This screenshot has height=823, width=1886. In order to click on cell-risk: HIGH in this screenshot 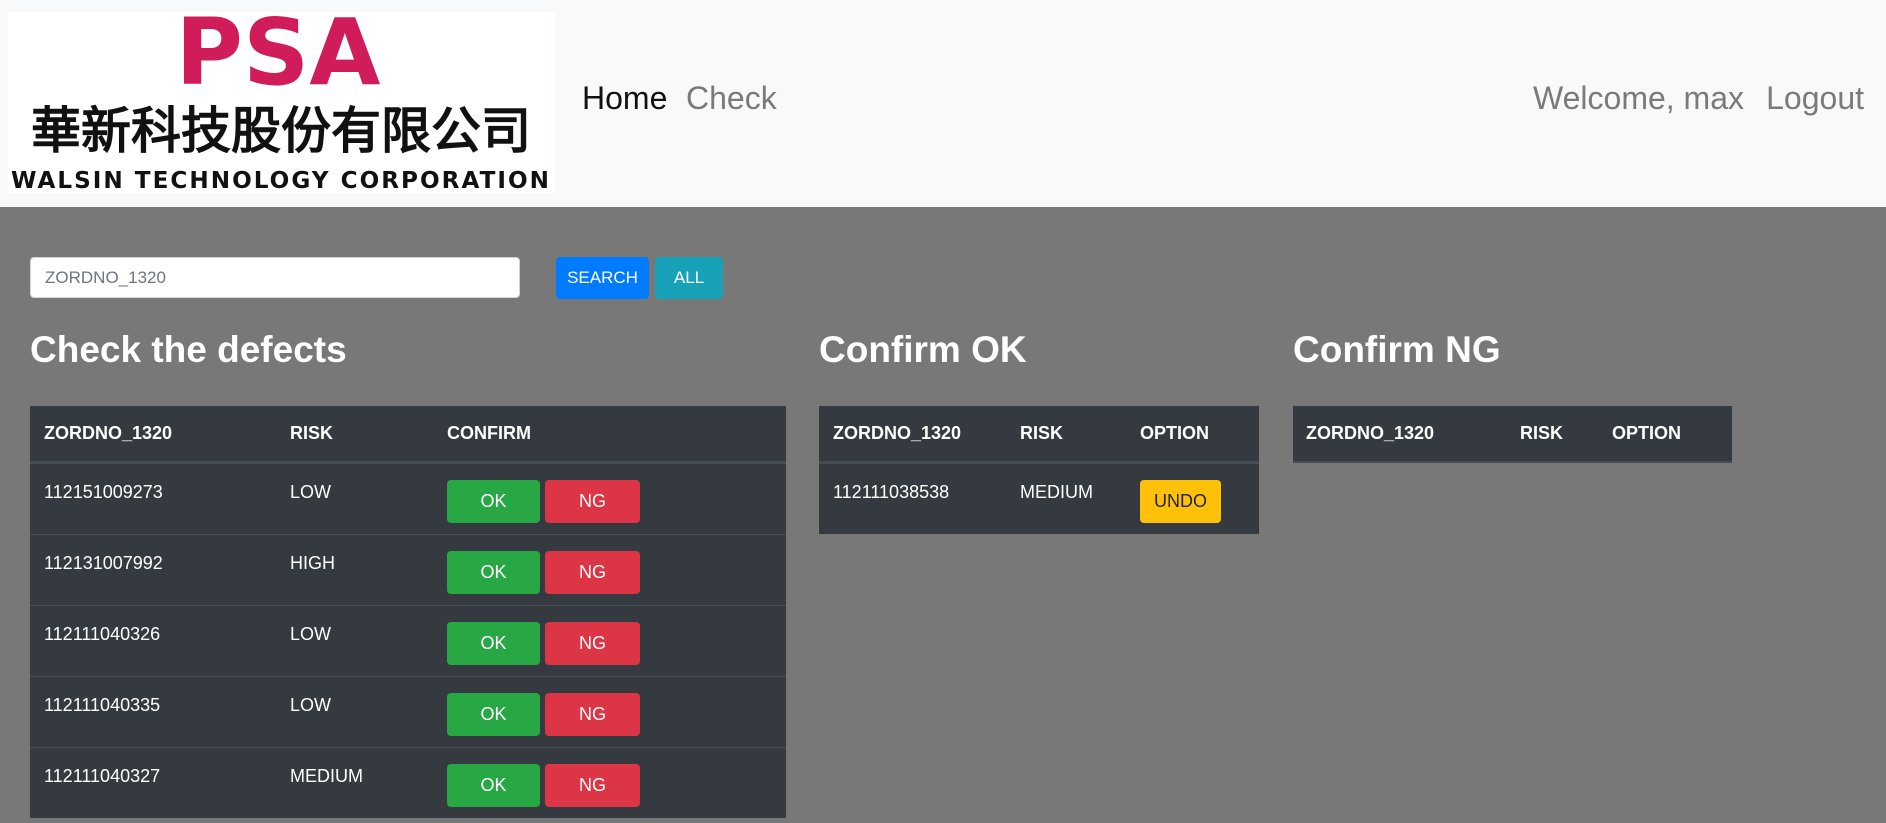, I will do `click(312, 563)`.